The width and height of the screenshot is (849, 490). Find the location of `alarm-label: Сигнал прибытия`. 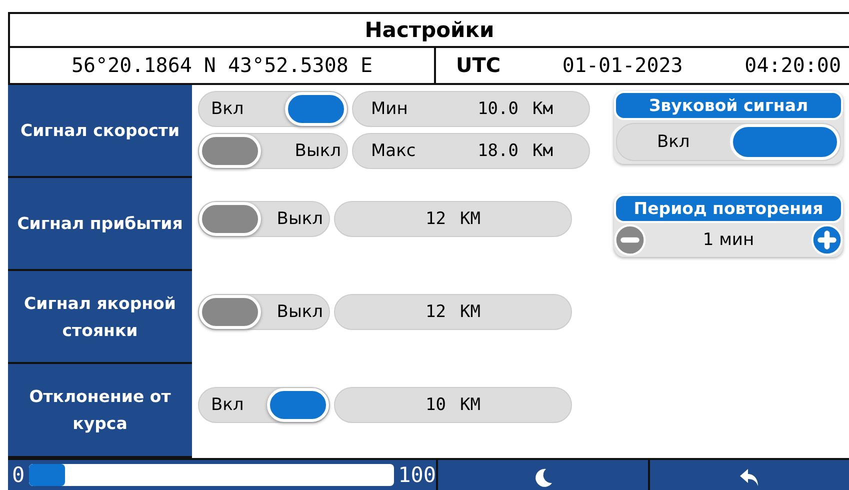

alarm-label: Сигнал прибытия is located at coordinates (100, 224).